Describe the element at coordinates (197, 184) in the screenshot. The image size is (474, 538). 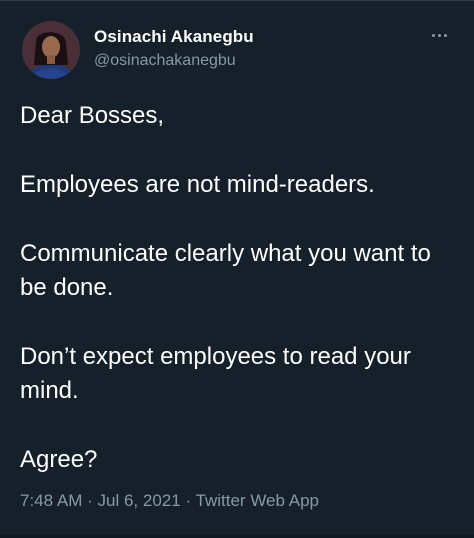
I see `tweet-paragraph: Employees are not mind-readers.` at that location.